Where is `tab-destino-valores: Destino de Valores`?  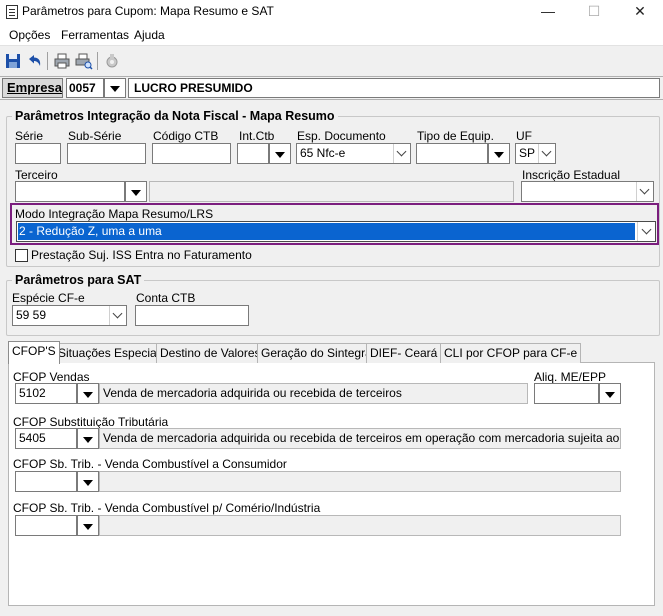
tab-destino-valores: Destino de Valores is located at coordinates (210, 353).